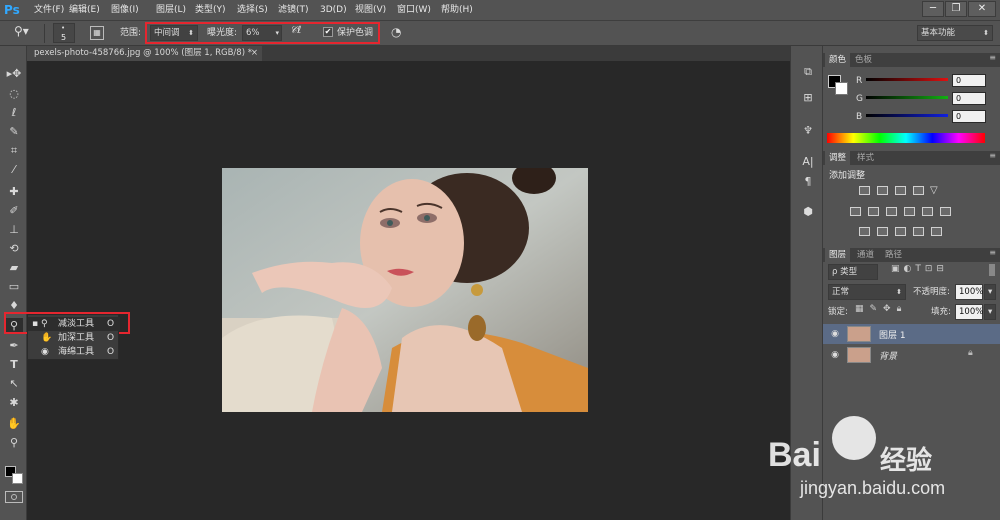 The width and height of the screenshot is (1000, 520). I want to click on restore-button: ❐, so click(956, 9).